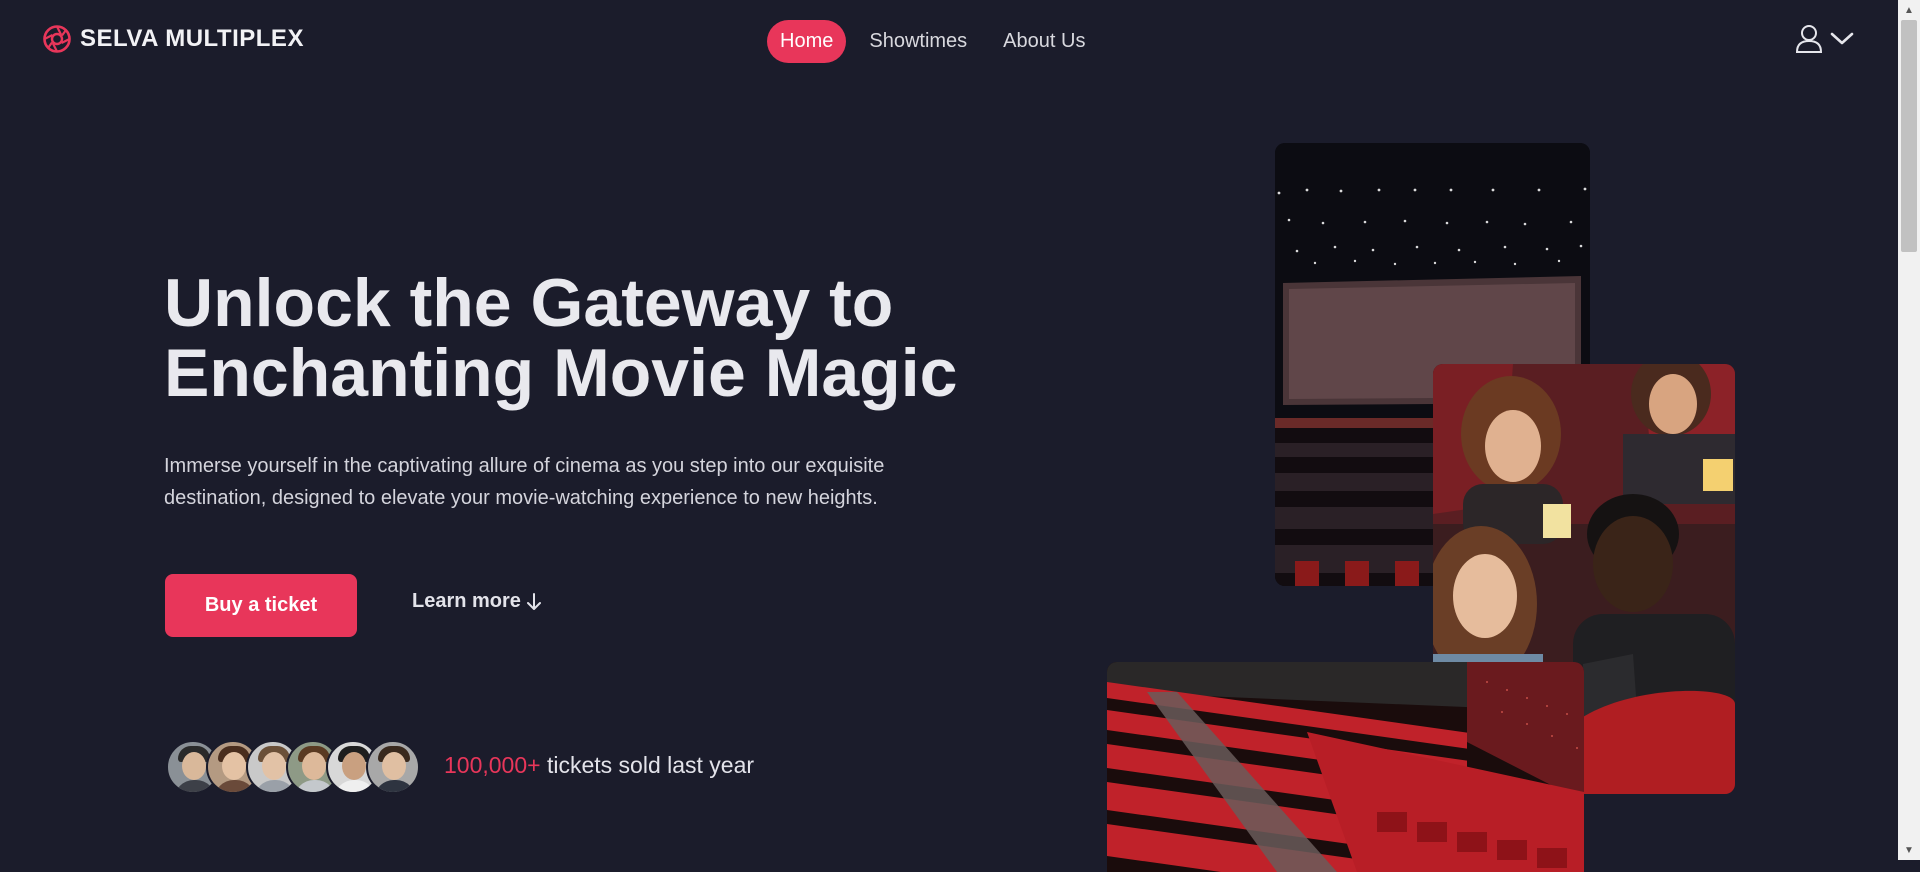 The image size is (1920, 872). Describe the element at coordinates (1909, 10) in the screenshot. I see `scroll-up-arrow-icon: ▲` at that location.